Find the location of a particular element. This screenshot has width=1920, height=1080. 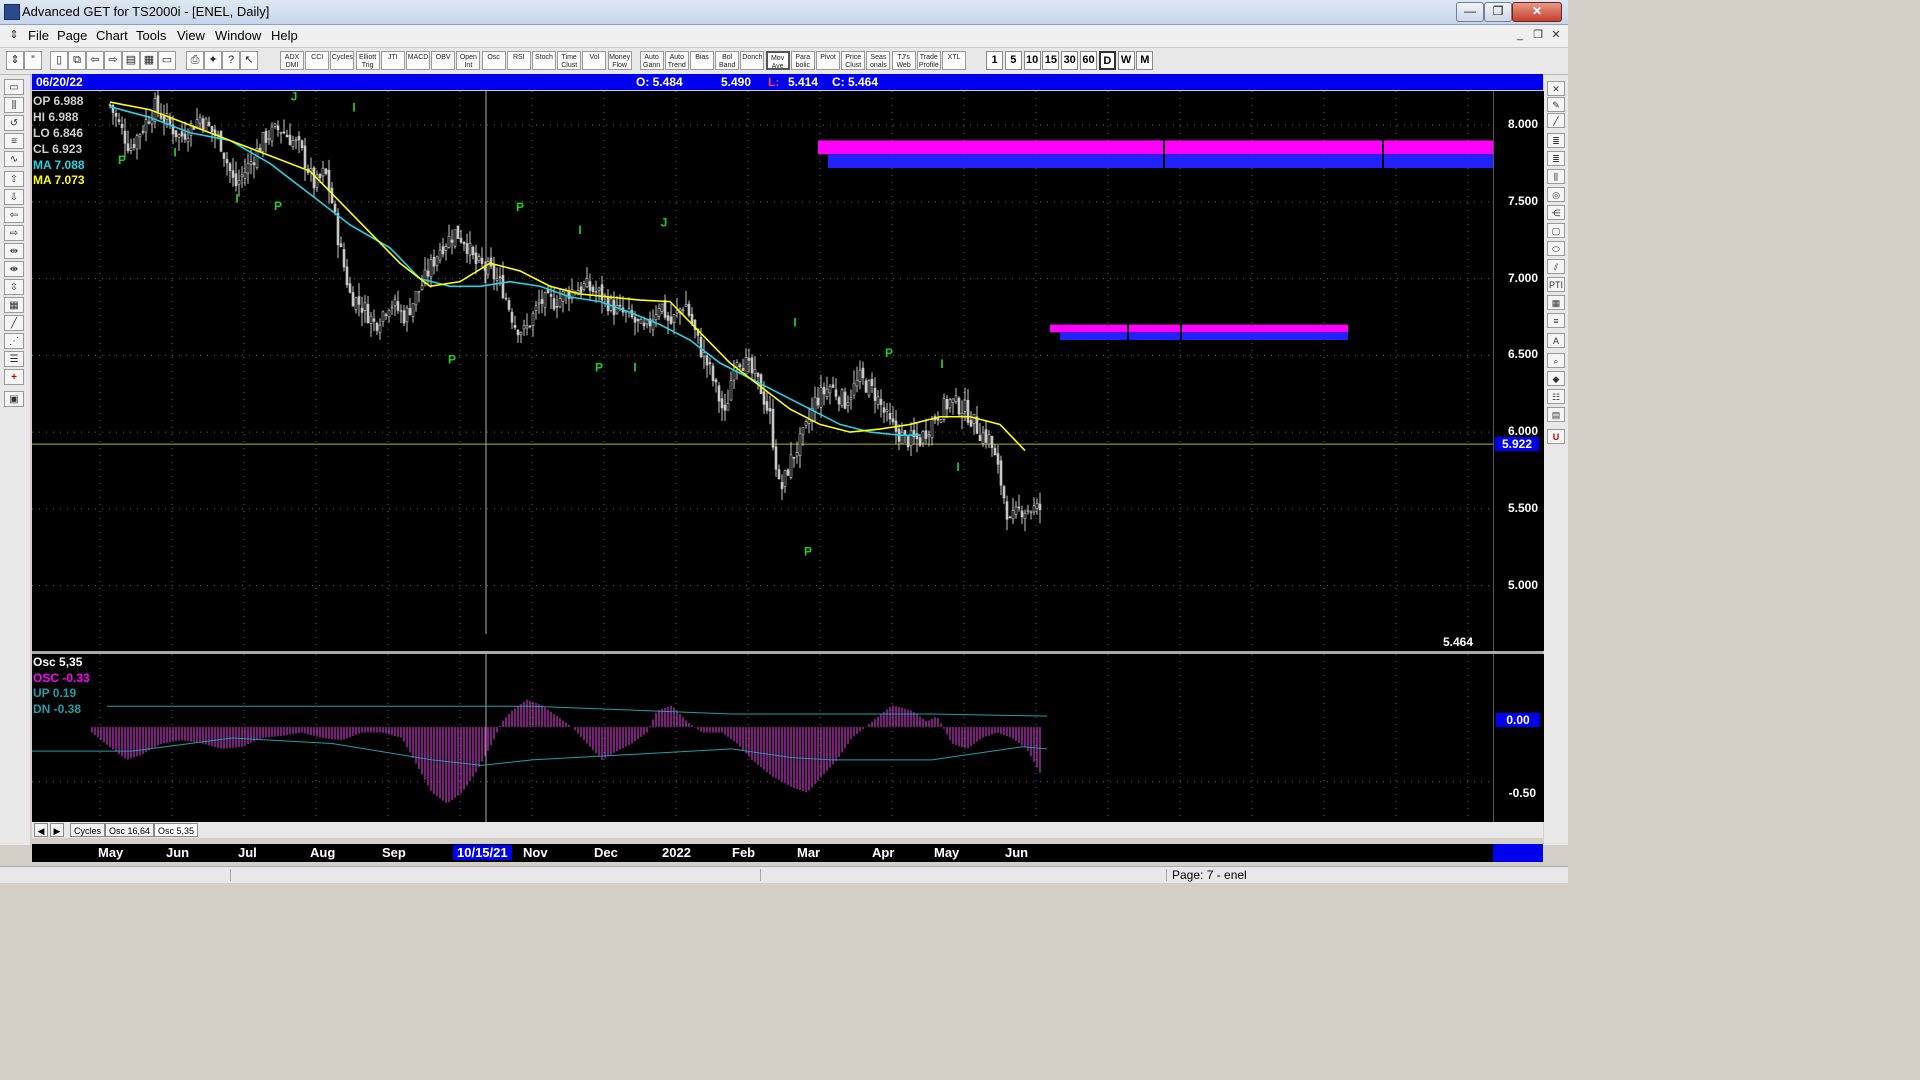

trendline-icon: ╱ is located at coordinates (1556, 120).